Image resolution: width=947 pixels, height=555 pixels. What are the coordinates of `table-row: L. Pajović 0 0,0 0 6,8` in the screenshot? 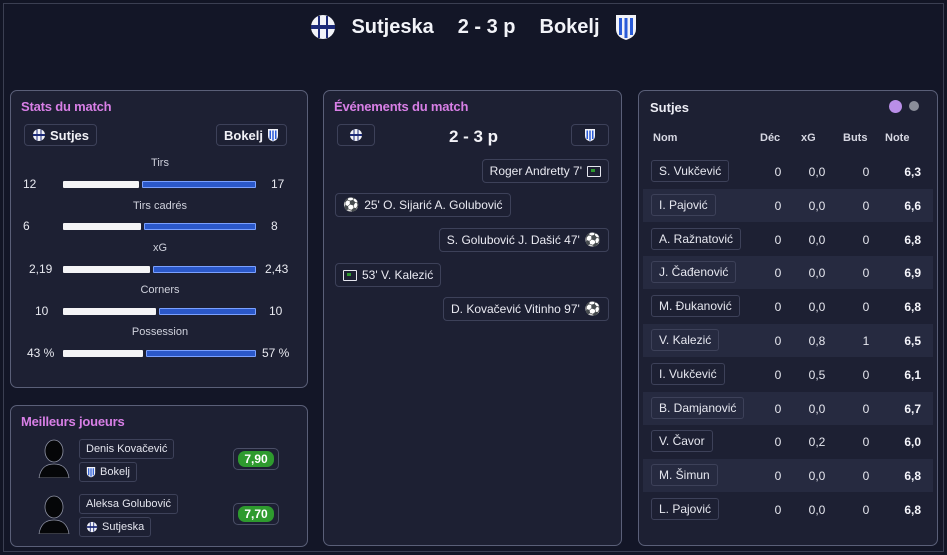 It's located at (788, 509).